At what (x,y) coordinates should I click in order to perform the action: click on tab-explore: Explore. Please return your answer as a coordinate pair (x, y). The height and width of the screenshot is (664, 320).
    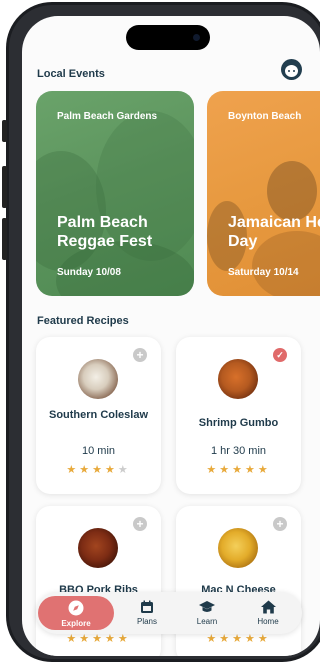
    Looking at the image, I should click on (76, 613).